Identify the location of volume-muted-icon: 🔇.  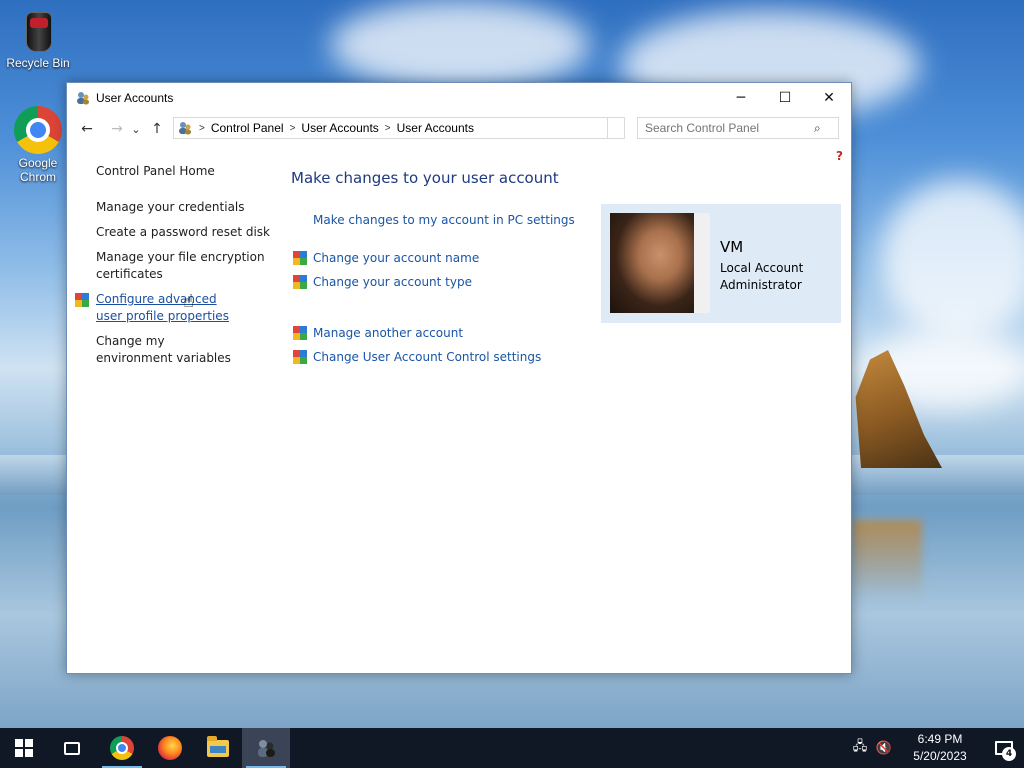
(884, 748).